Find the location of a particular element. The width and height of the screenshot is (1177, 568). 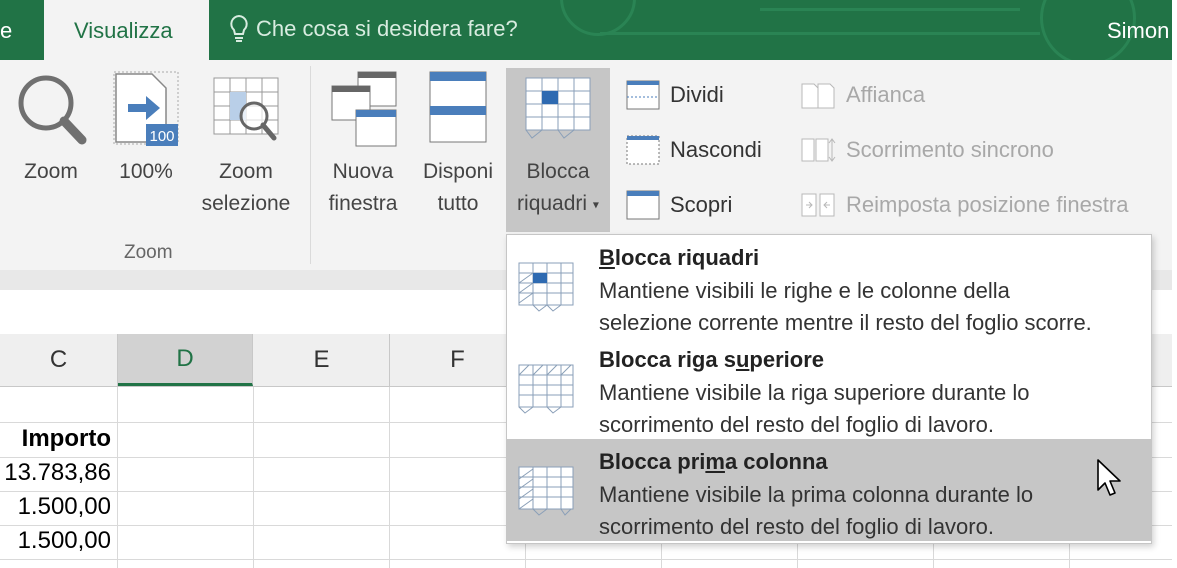

arrange-all-label-2: tutto is located at coordinates (458, 203).